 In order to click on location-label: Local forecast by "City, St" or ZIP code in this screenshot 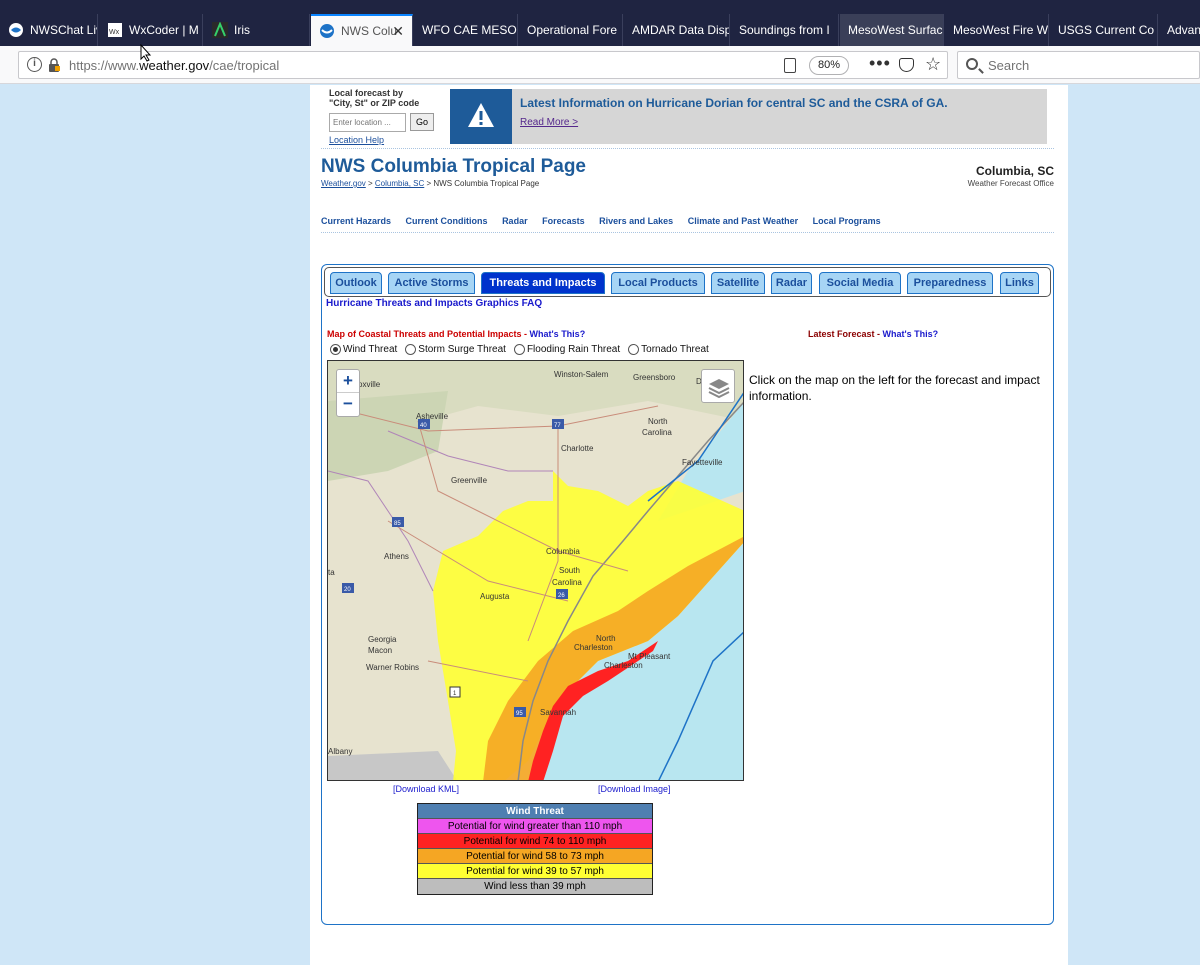, I will do `click(374, 98)`.